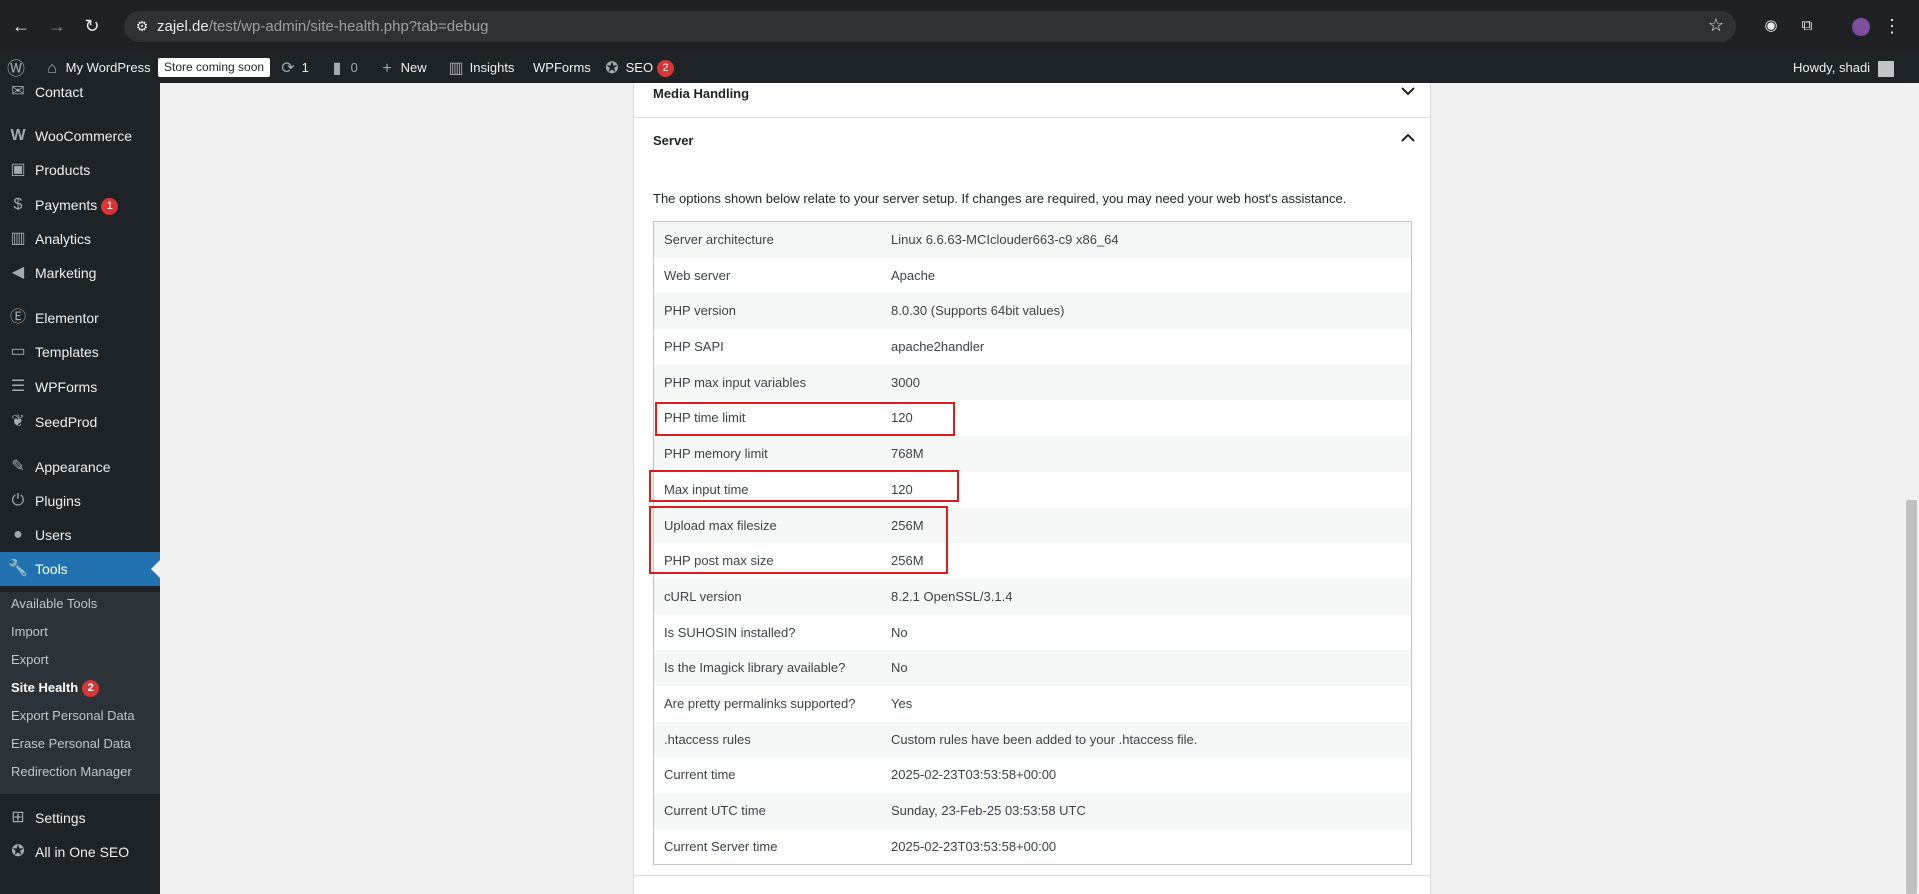 This screenshot has width=1919, height=894. What do you see at coordinates (17, 317) in the screenshot?
I see `elementor-icon: Ⓔ` at bounding box center [17, 317].